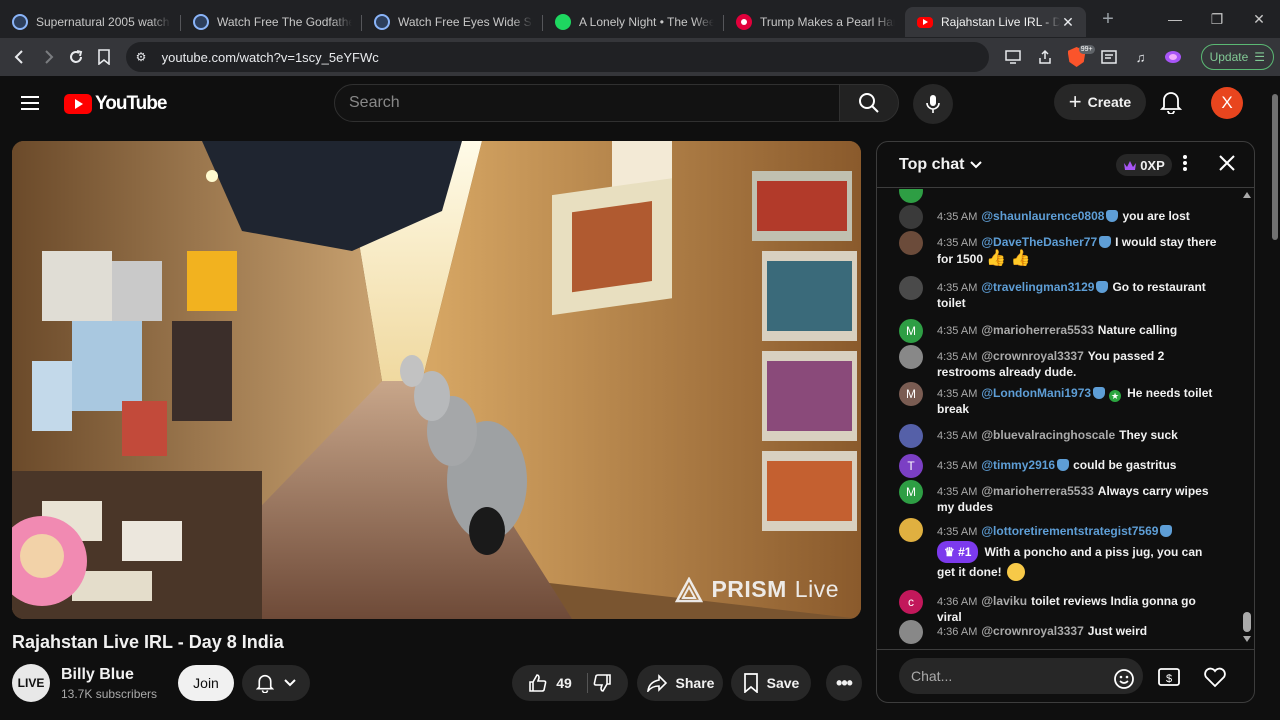  What do you see at coordinates (76, 57) in the screenshot?
I see `reload-icon` at bounding box center [76, 57].